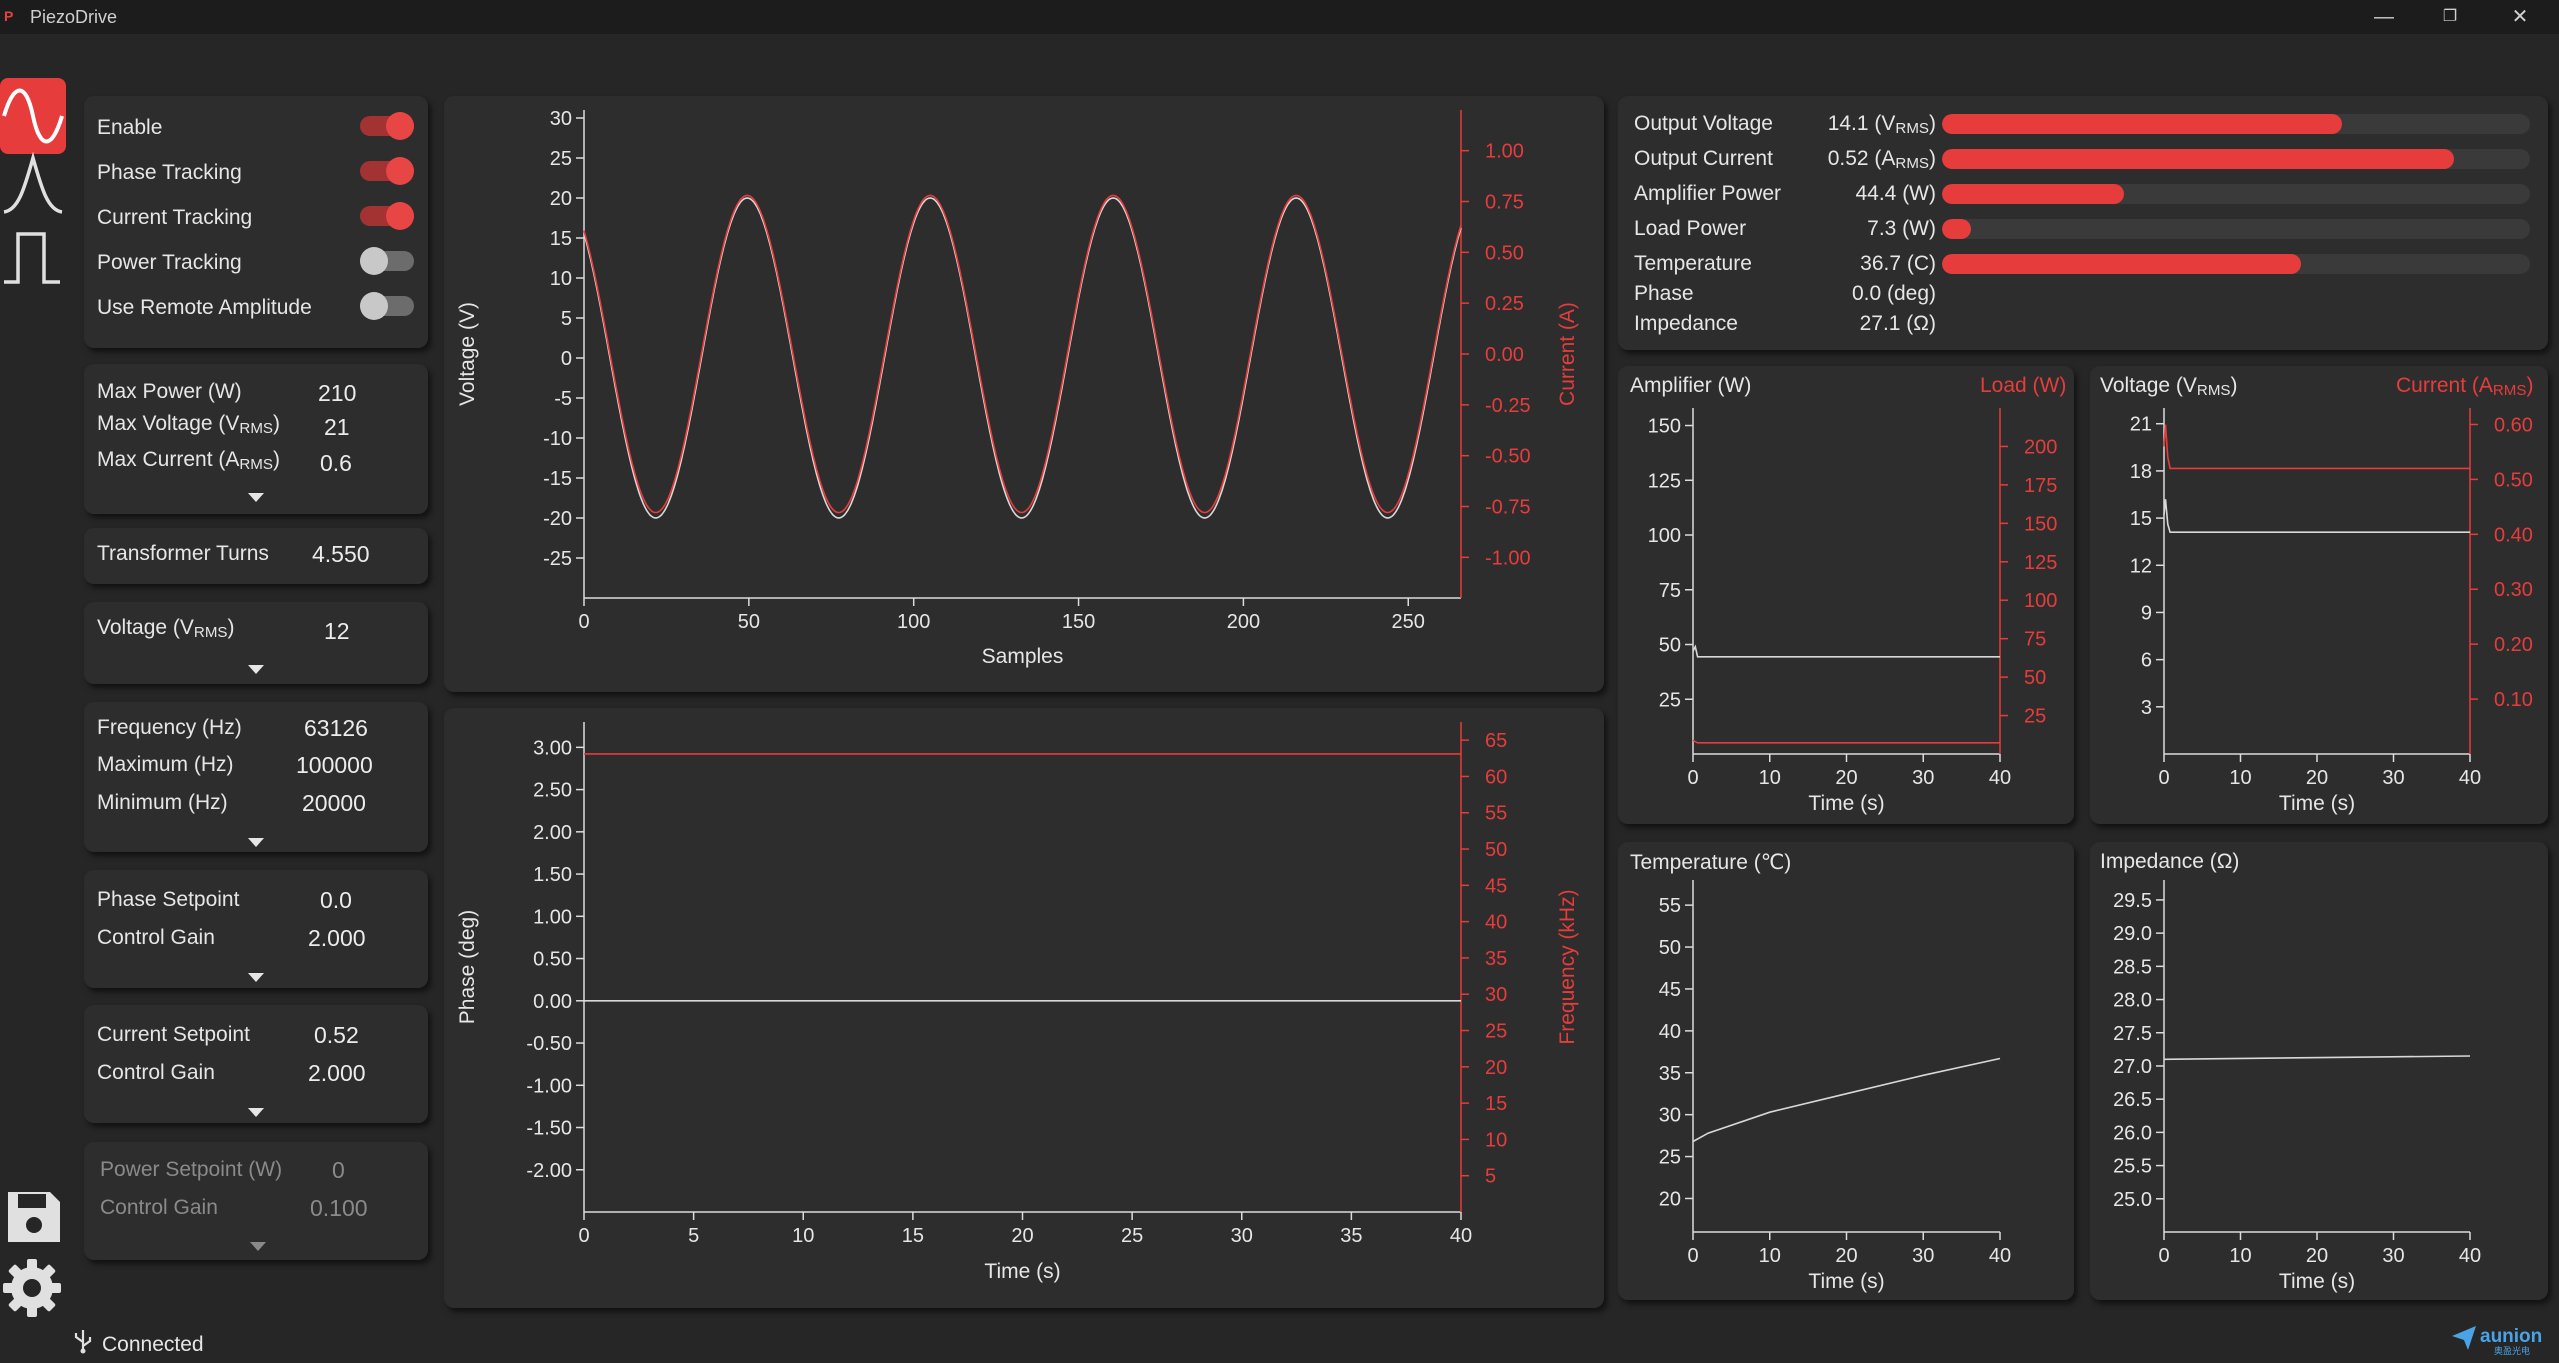 This screenshot has height=1363, width=2559. What do you see at coordinates (2513, 535) in the screenshot?
I see `y2-tick-label: 0.40` at bounding box center [2513, 535].